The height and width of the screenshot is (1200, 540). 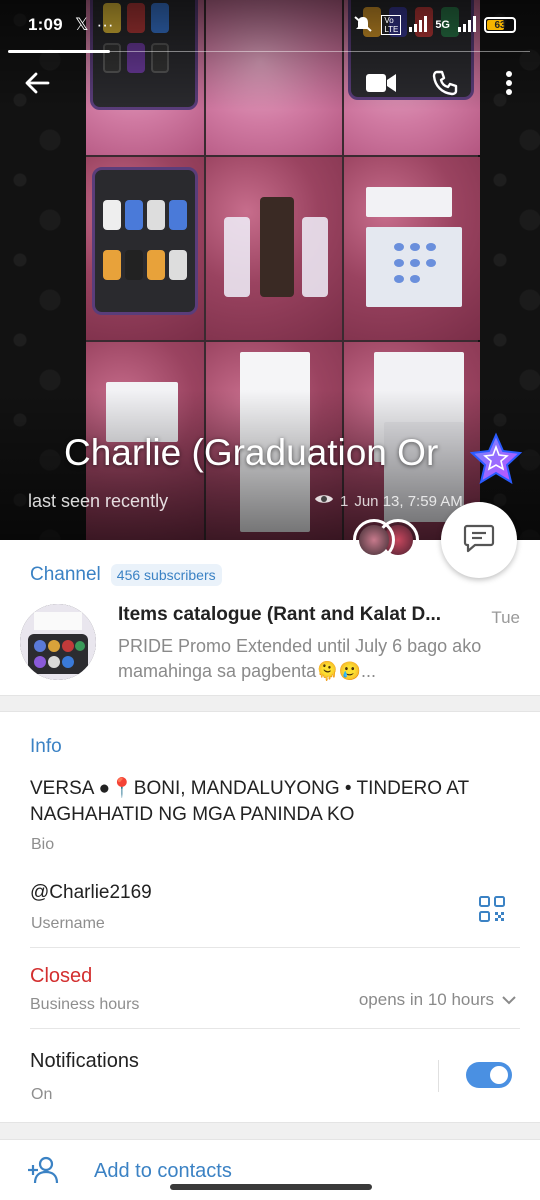 I want to click on video-call-icon, so click(x=381, y=83).